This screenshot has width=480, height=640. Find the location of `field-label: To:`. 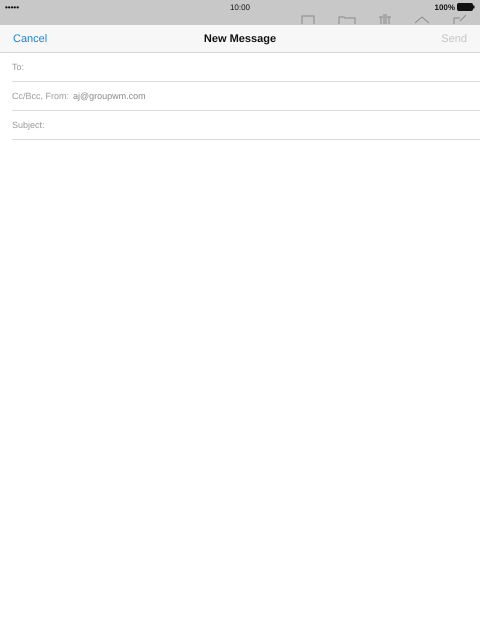

field-label: To: is located at coordinates (18, 67).